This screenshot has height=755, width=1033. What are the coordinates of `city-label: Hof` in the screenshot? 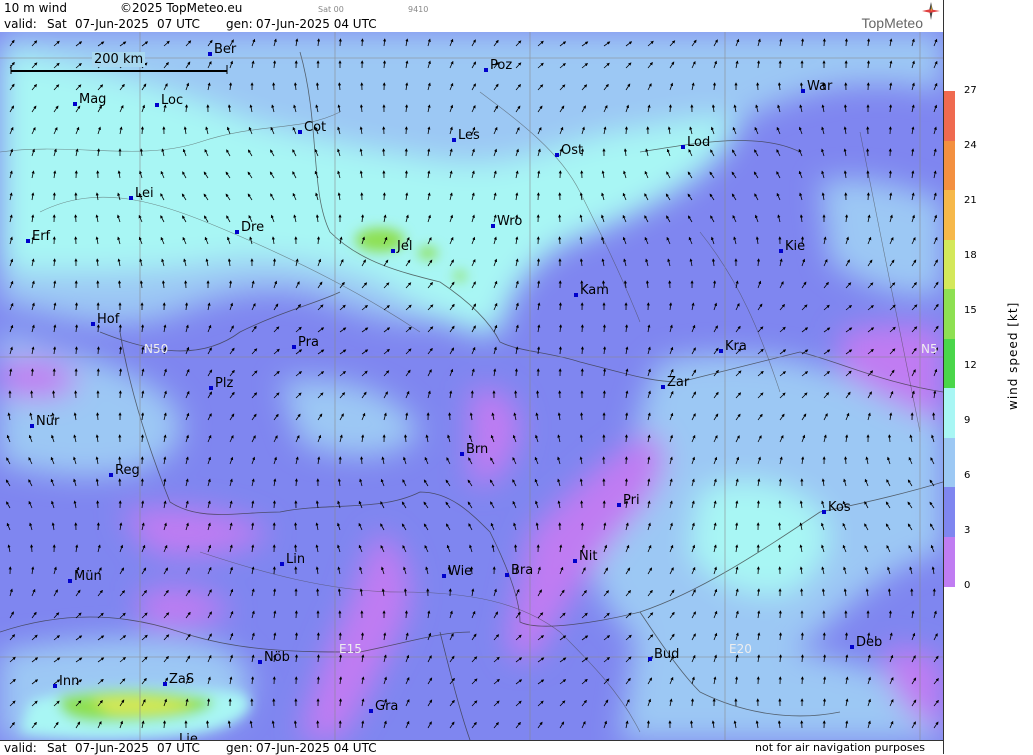 It's located at (106, 319).